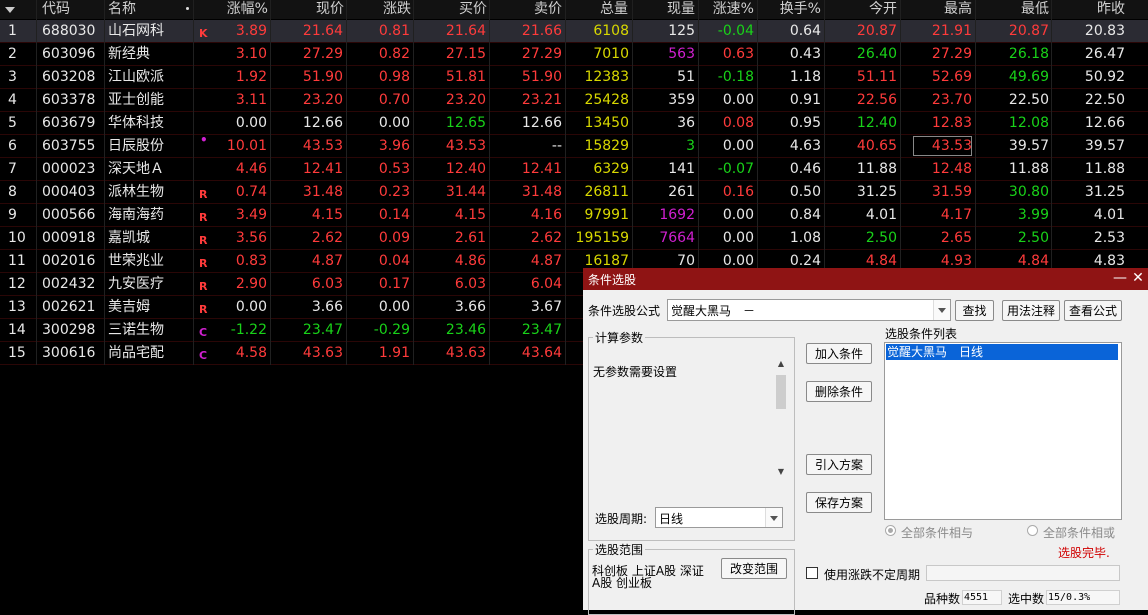 This screenshot has height=615, width=1148. I want to click on cell-bid: 51.81, so click(465, 77).